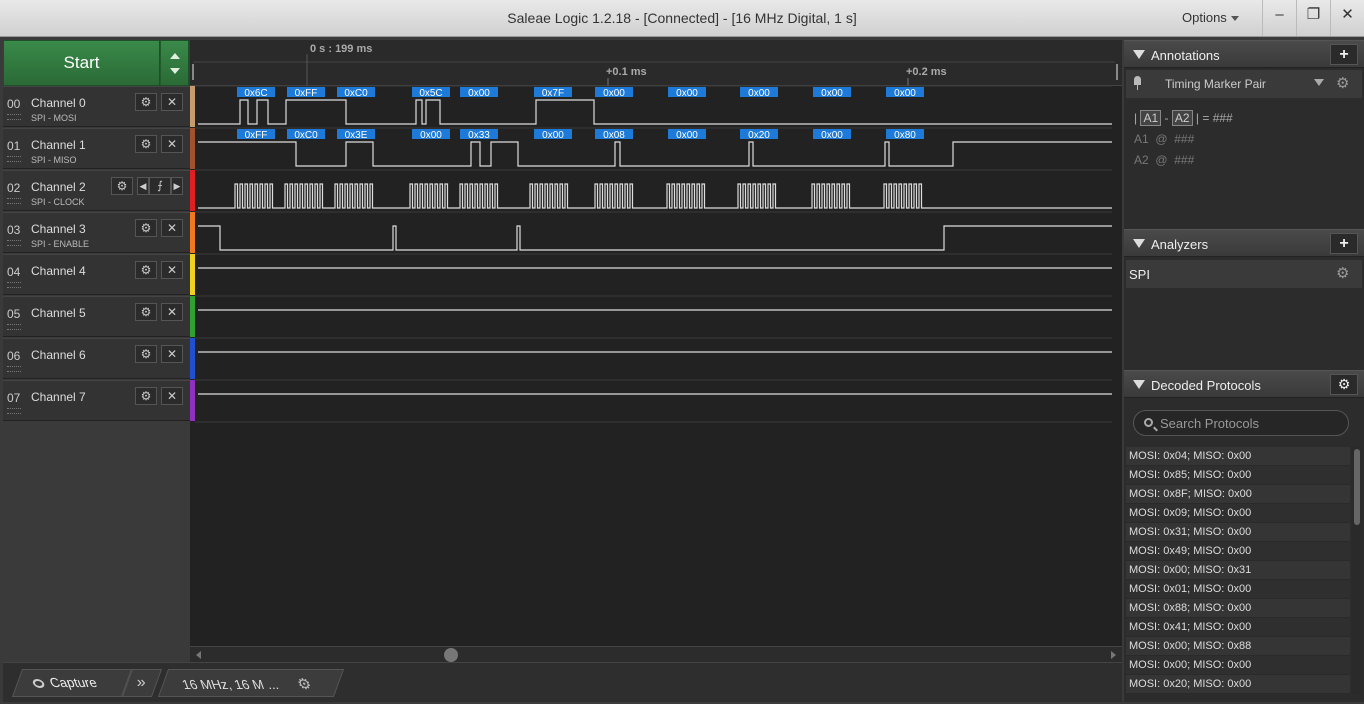  Describe the element at coordinates (1244, 243) in the screenshot. I see `analyzers-header: Analyzers +` at that location.